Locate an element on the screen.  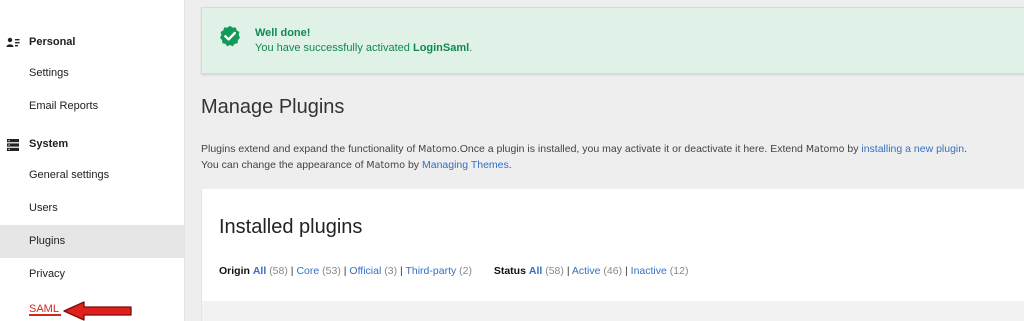
system-icon is located at coordinates (13, 145).